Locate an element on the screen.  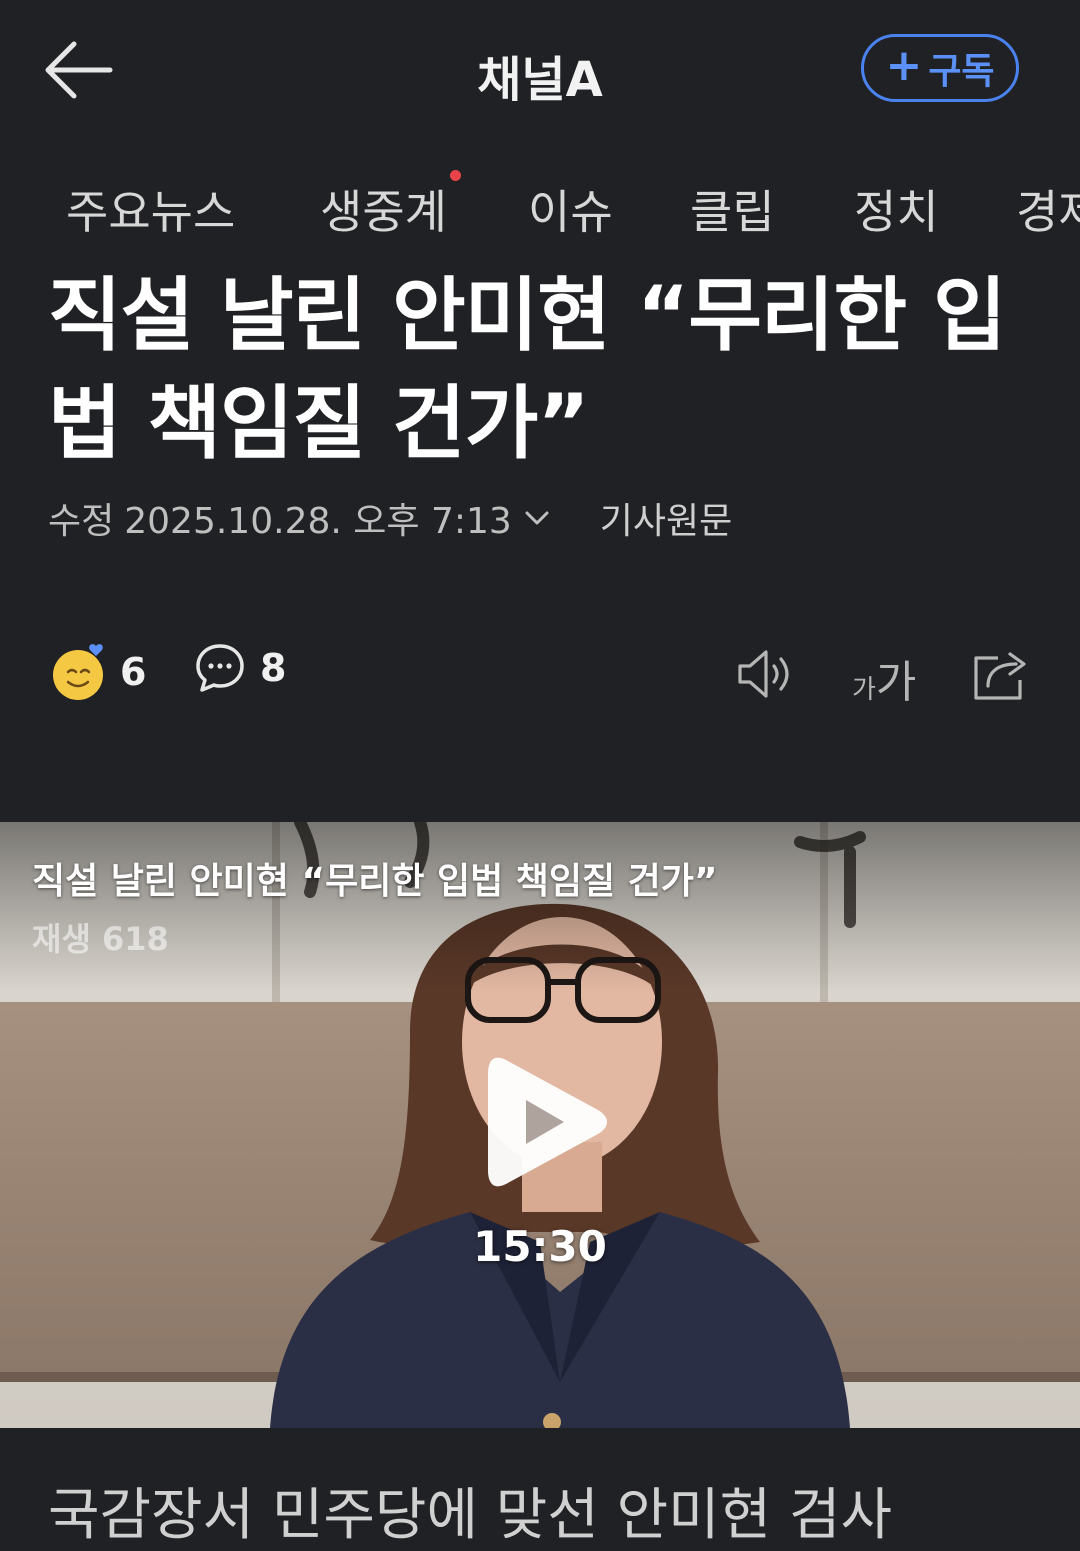
original-article-link: 기사원문 is located at coordinates (666, 518).